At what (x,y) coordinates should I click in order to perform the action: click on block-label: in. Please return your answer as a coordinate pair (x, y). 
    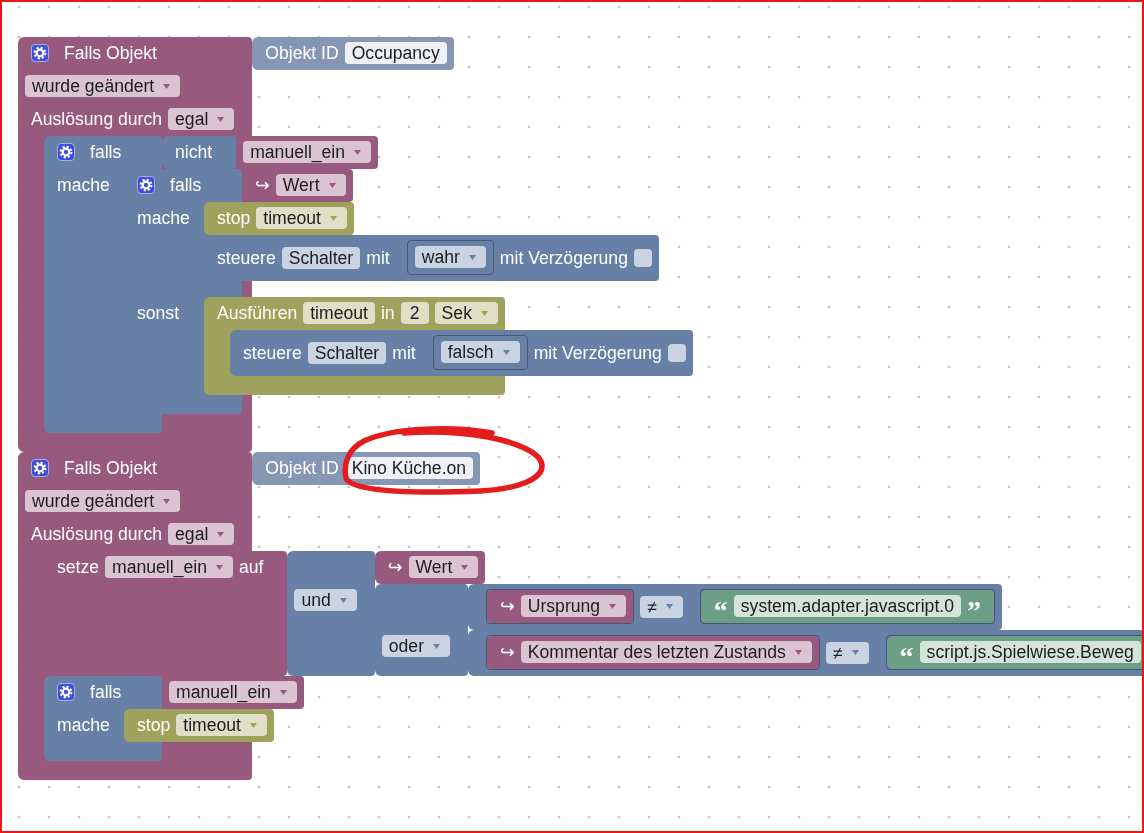
    Looking at the image, I should click on (387, 313).